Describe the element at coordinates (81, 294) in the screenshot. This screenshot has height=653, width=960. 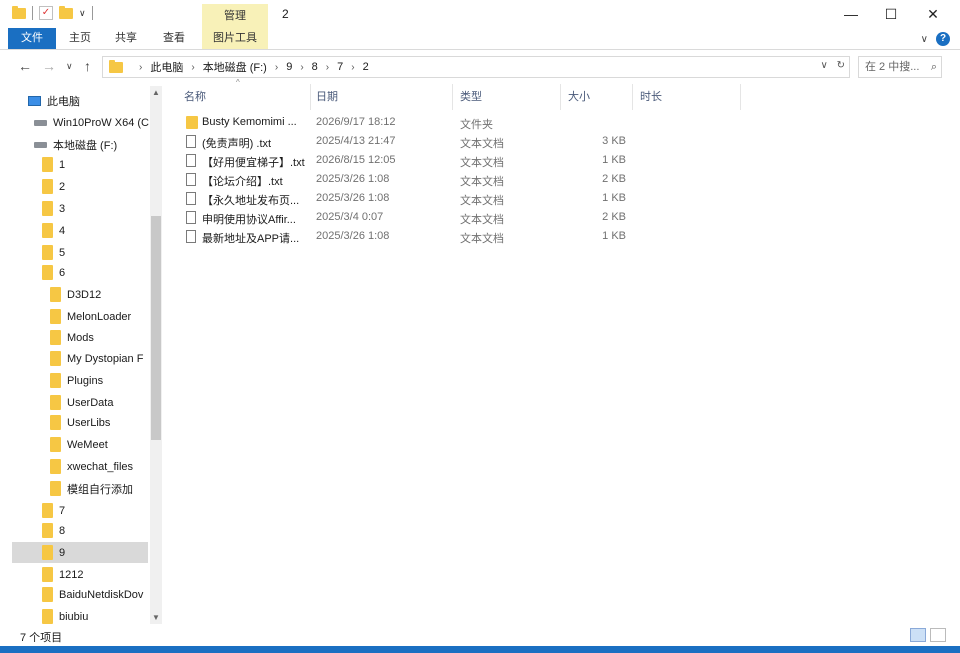
I see `nav-item: D3D12` at that location.